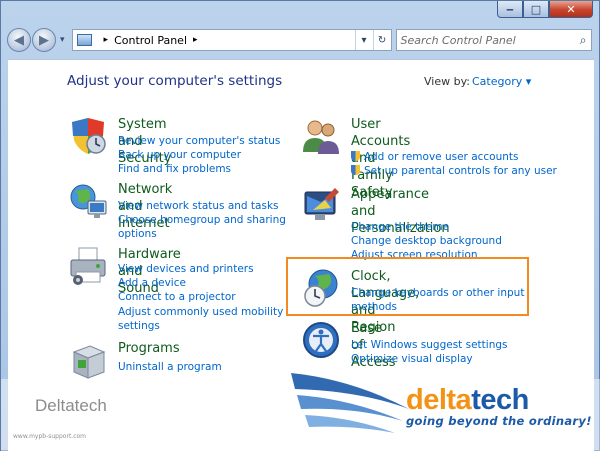 The width and height of the screenshot is (600, 451). Describe the element at coordinates (88, 266) in the screenshot. I see `printer-icon` at that location.